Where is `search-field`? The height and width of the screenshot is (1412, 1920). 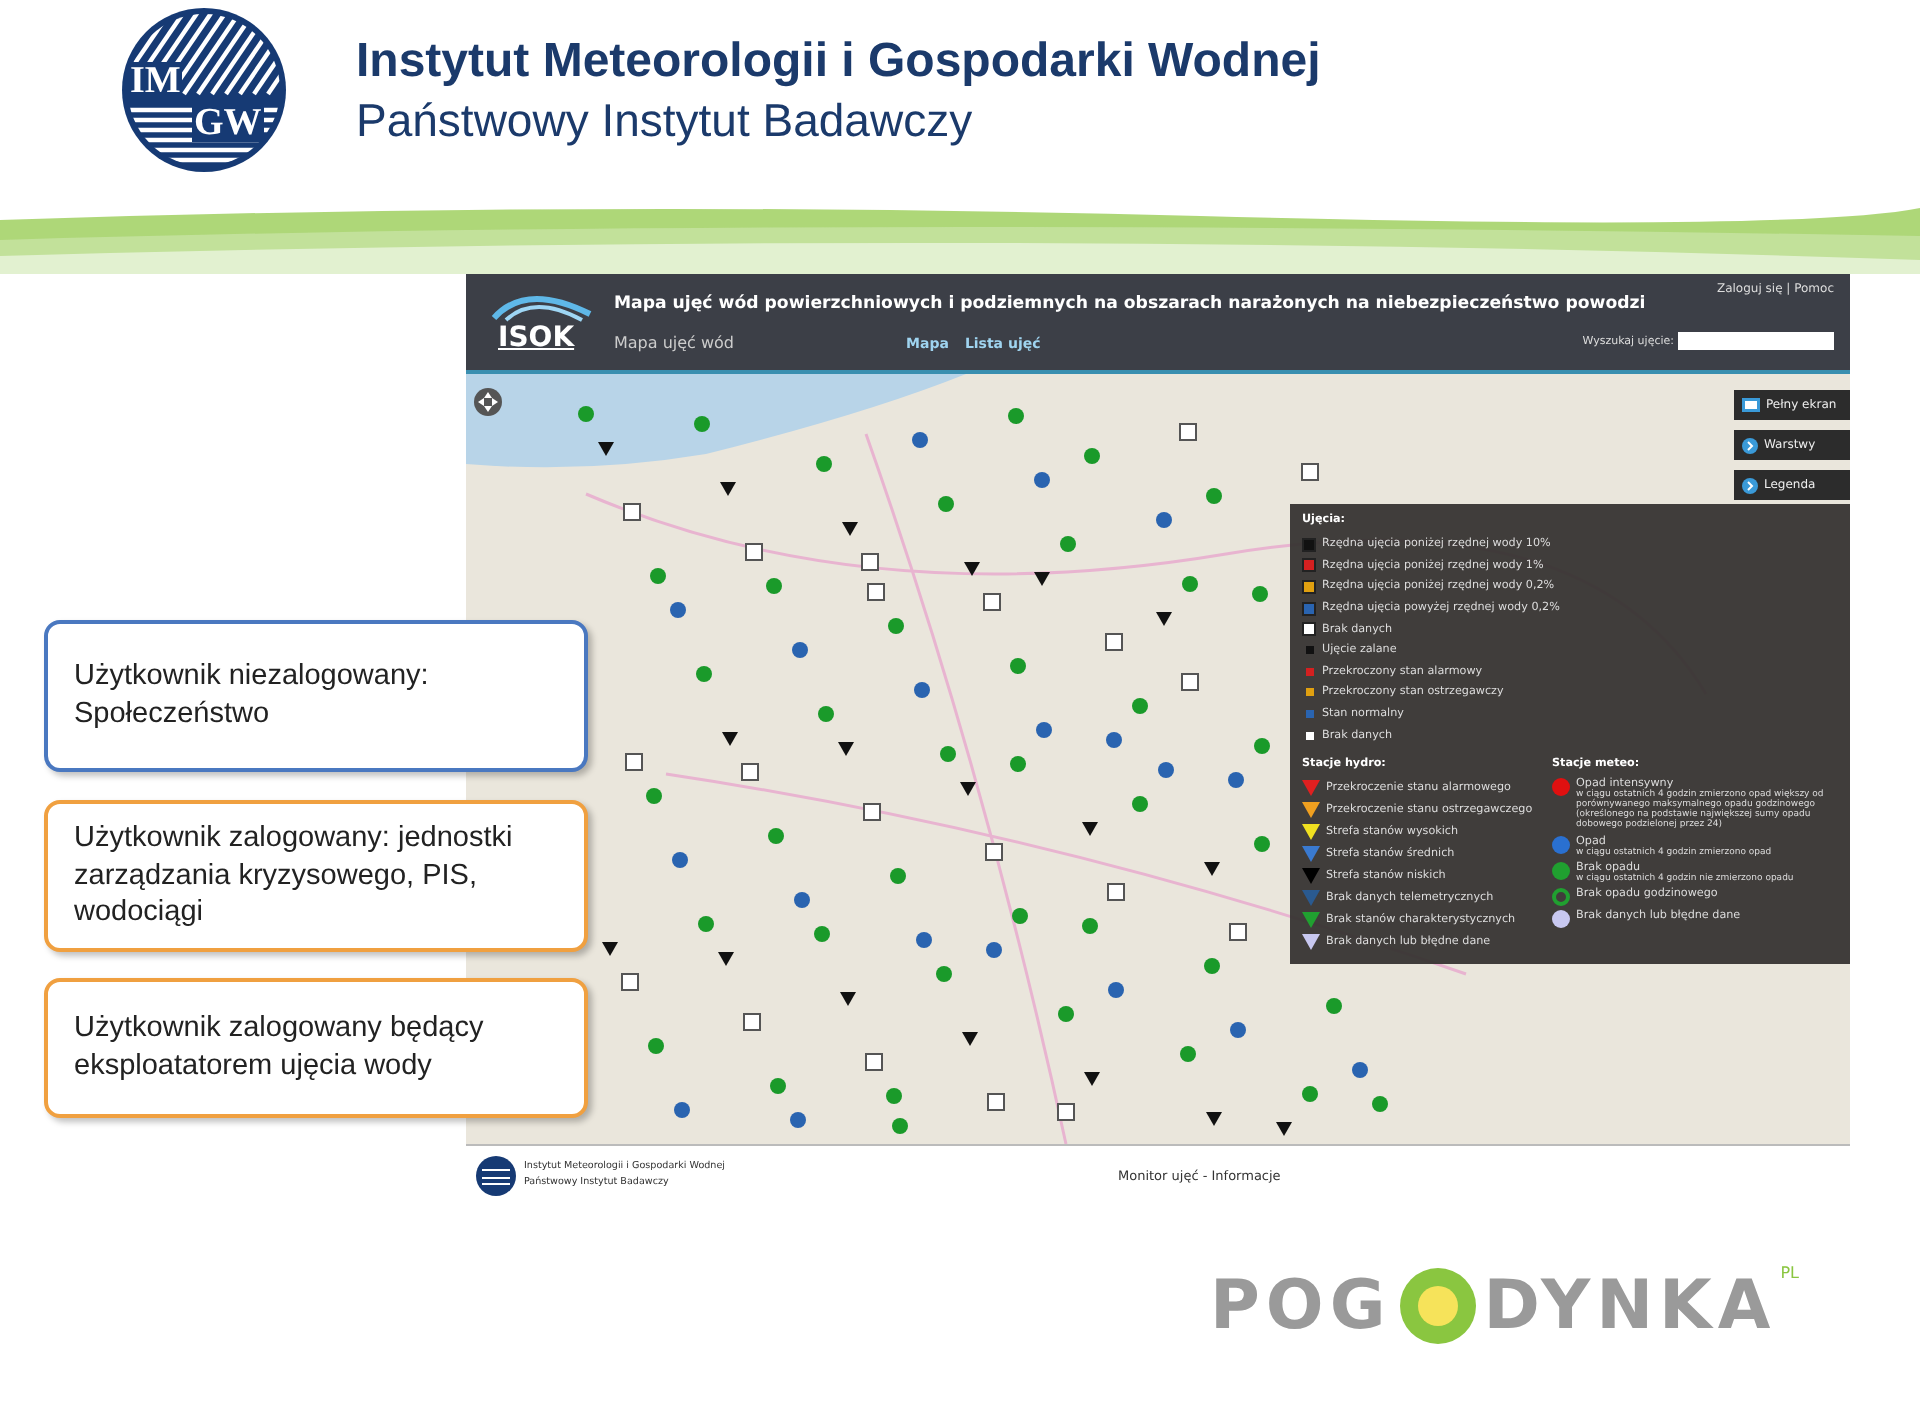 search-field is located at coordinates (1756, 341).